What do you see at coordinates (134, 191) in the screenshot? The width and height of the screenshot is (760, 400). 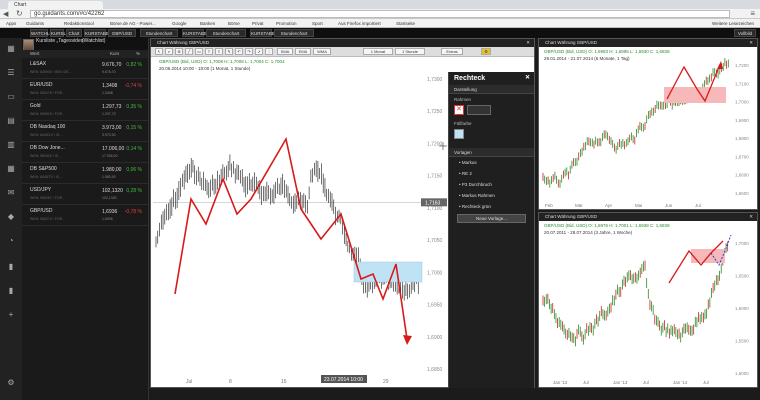 I see `instrument-change: 0,28 %` at bounding box center [134, 191].